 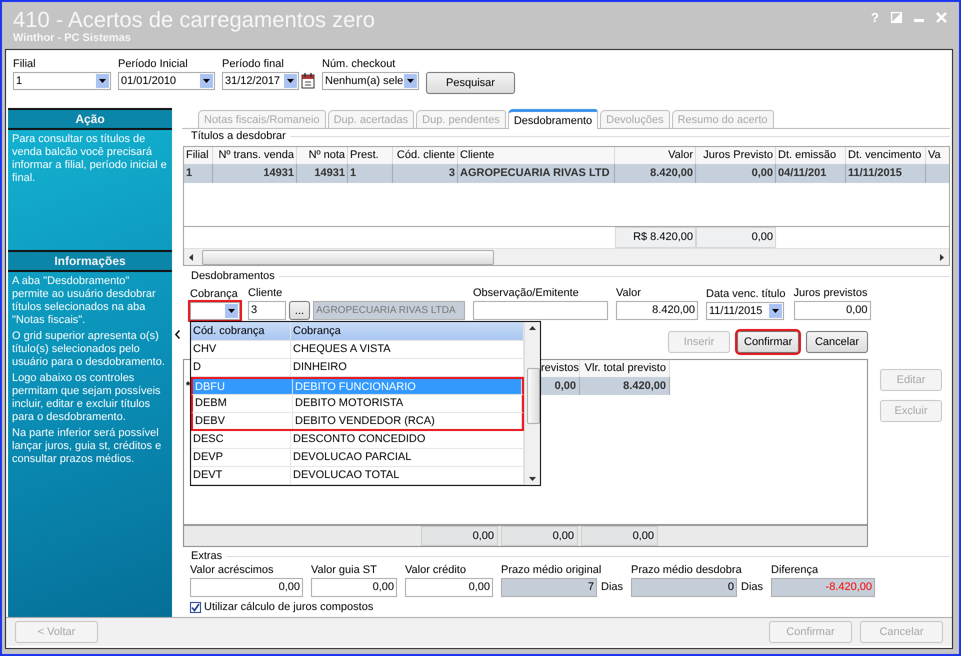 What do you see at coordinates (344, 570) in the screenshot?
I see `field-label: Valor guia ST` at bounding box center [344, 570].